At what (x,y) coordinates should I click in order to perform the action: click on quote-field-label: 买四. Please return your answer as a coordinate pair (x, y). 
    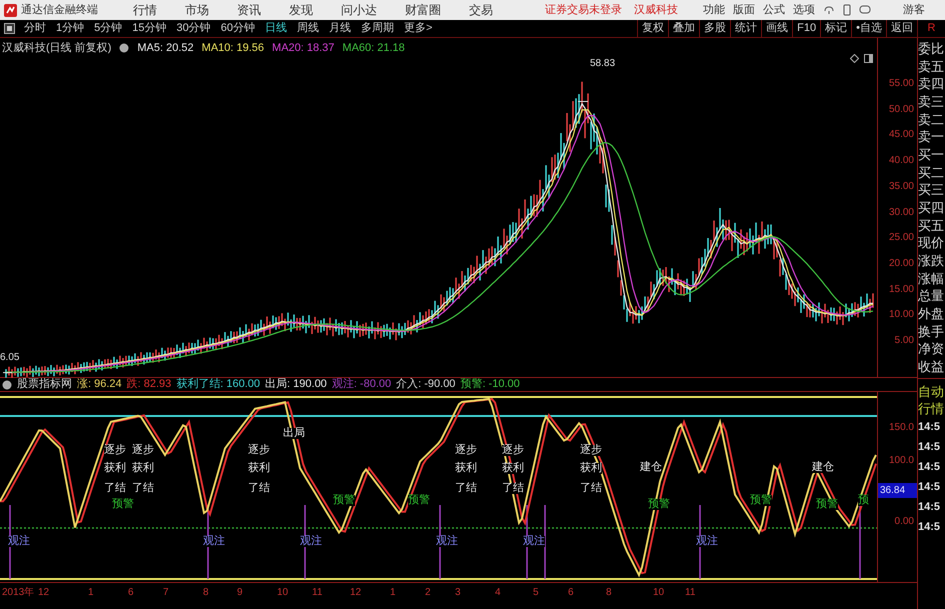
    Looking at the image, I should click on (931, 208).